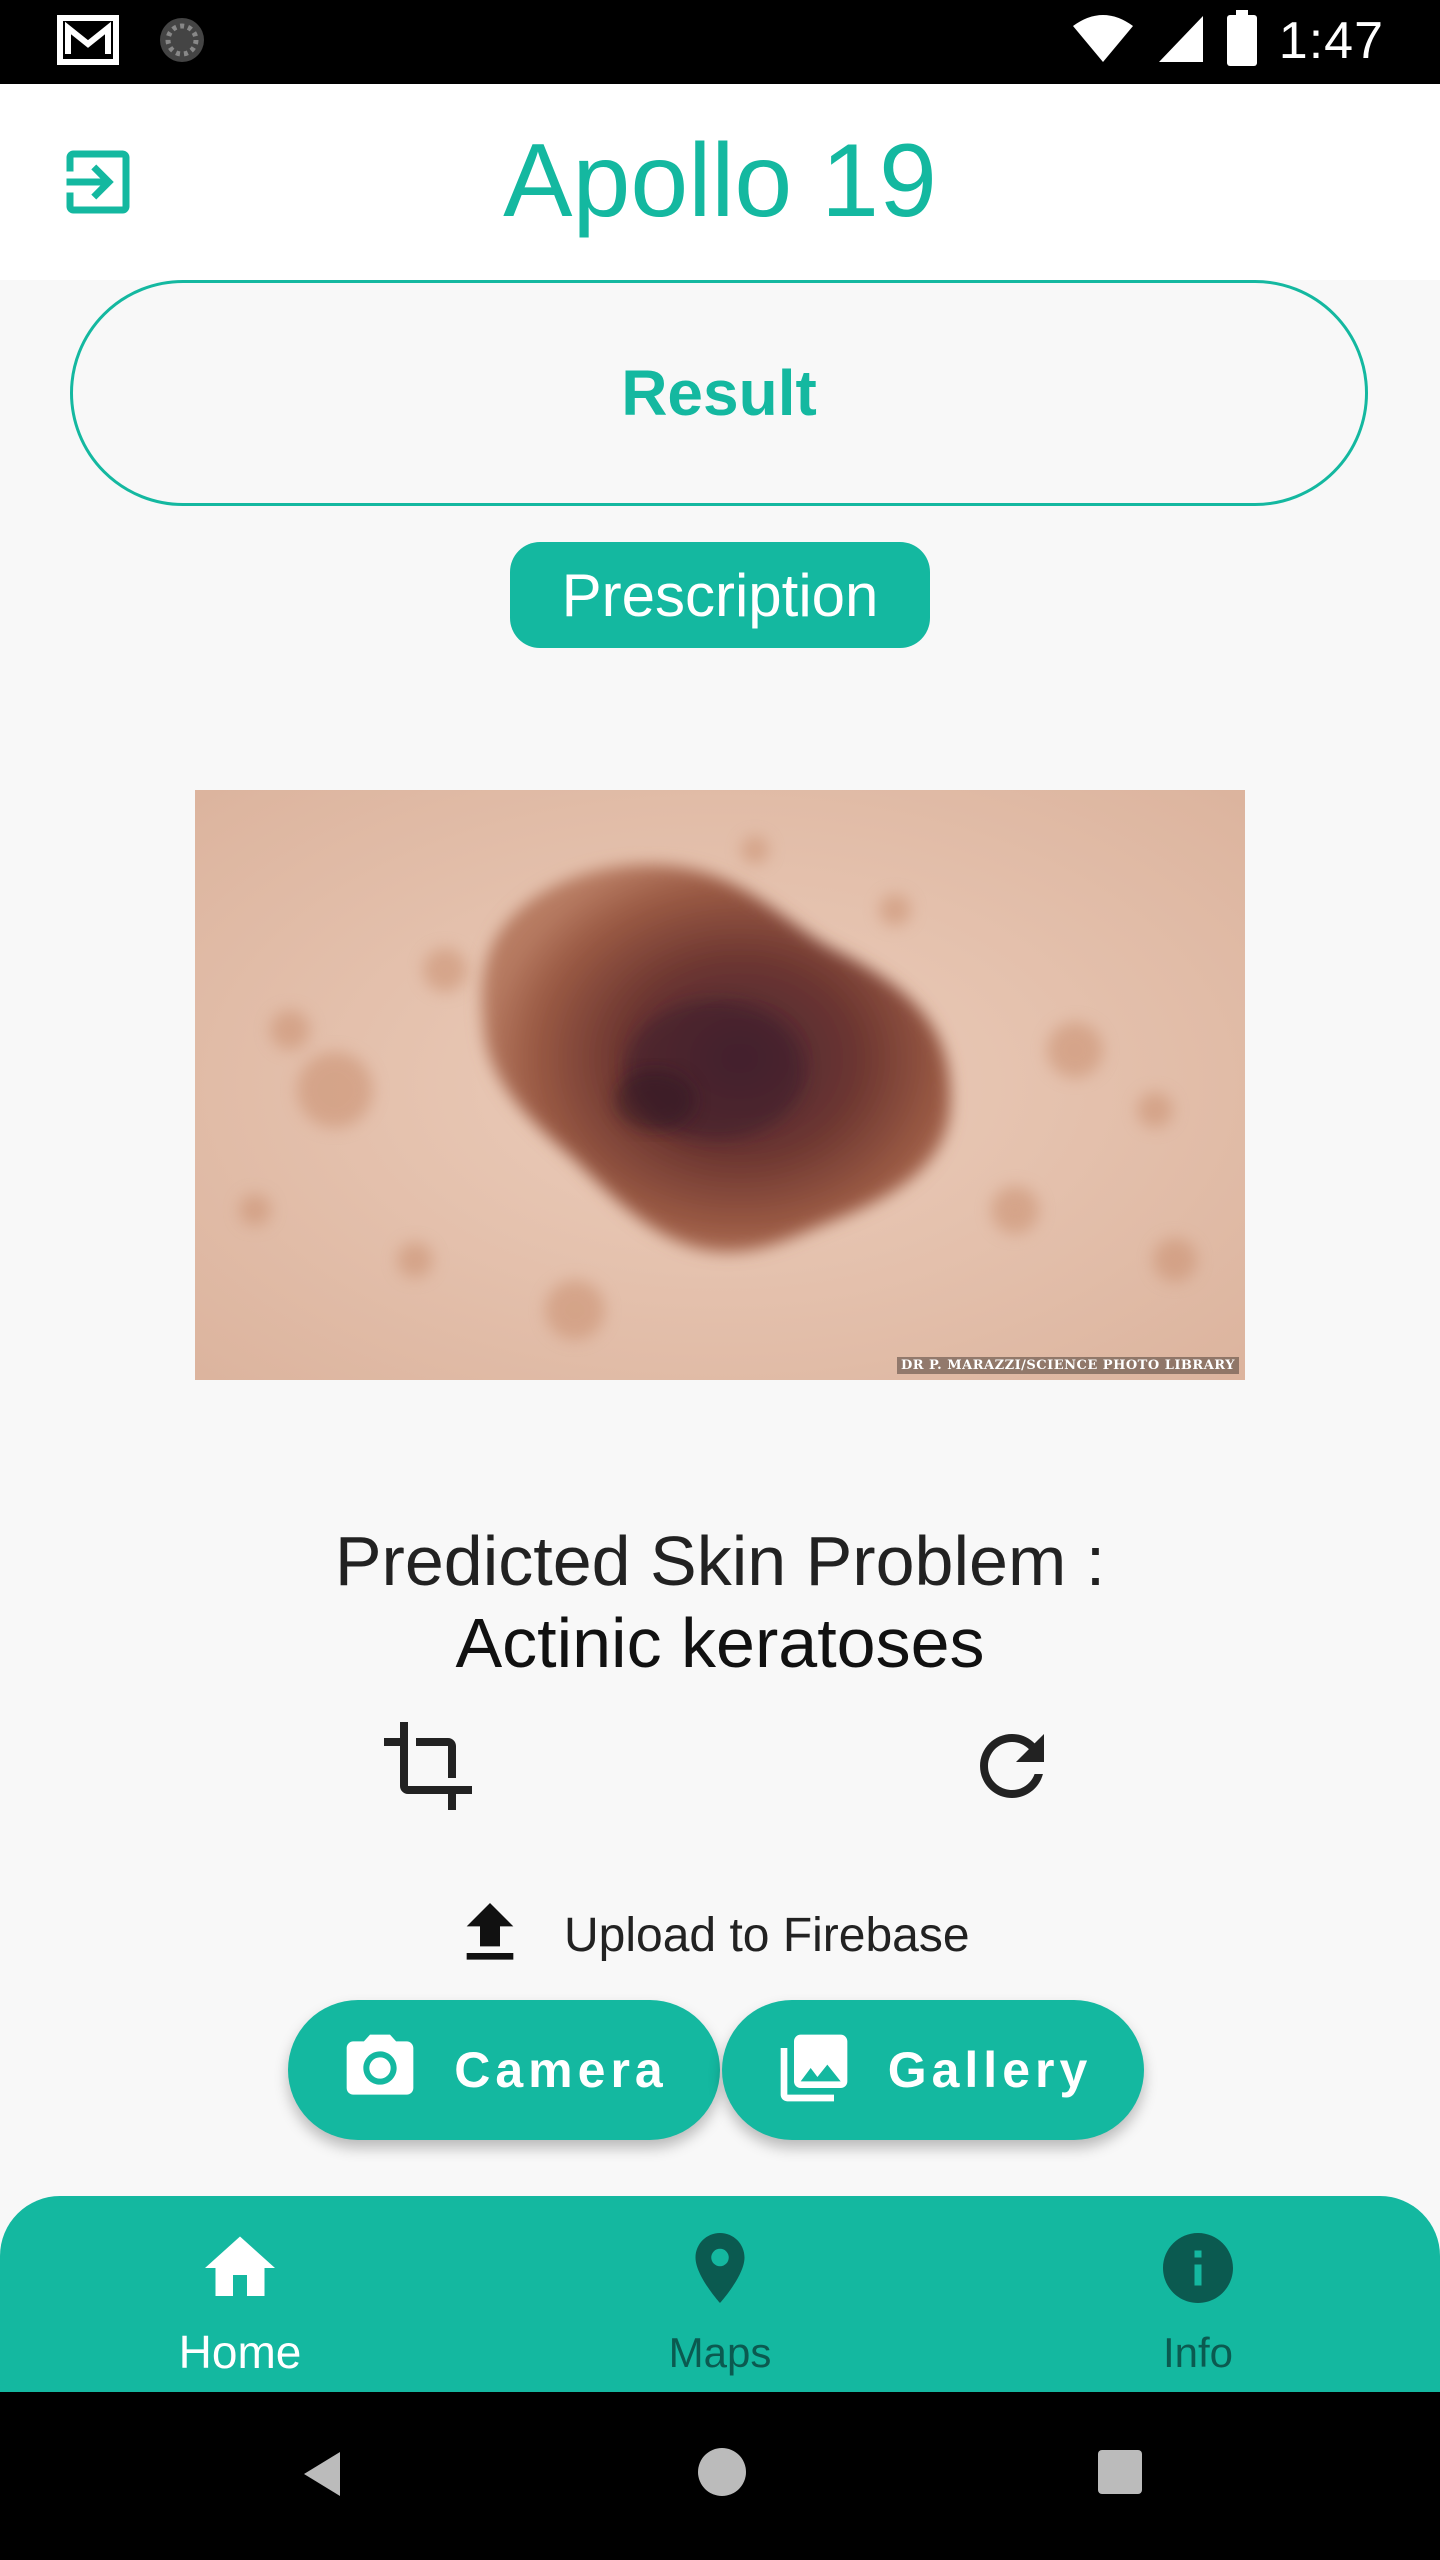  What do you see at coordinates (380, 2070) in the screenshot?
I see `camera-icon` at bounding box center [380, 2070].